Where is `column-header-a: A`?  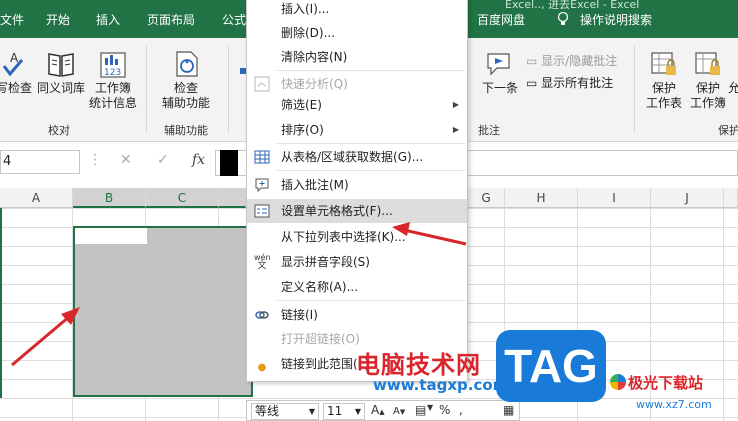
column-header-a: A is located at coordinates (36, 198).